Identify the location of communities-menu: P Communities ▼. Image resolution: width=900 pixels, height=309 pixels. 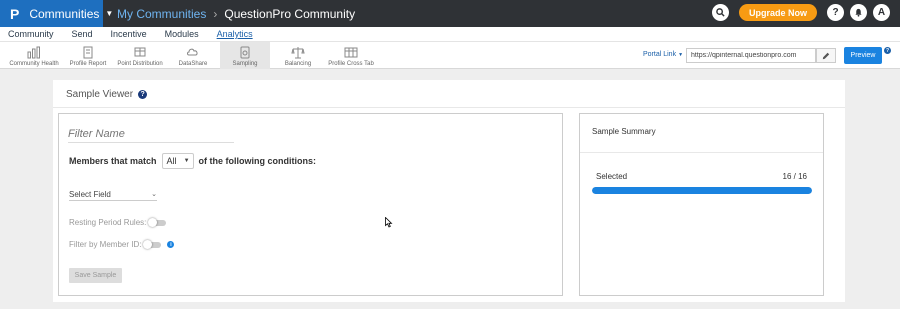
(56, 13).